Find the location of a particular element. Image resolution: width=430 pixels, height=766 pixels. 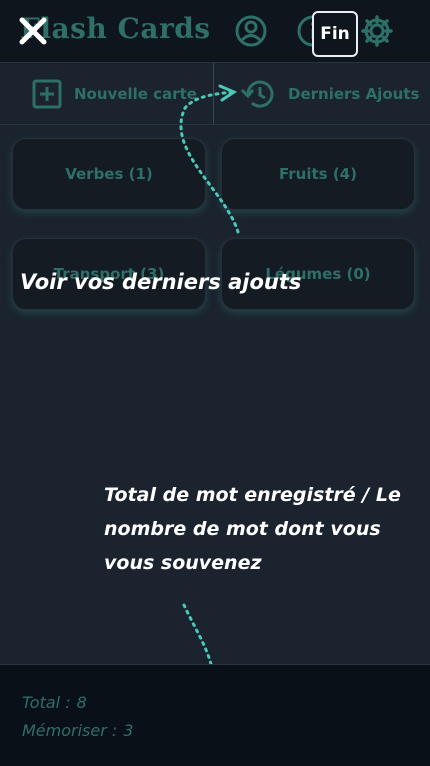

history-icon is located at coordinates (257, 94).